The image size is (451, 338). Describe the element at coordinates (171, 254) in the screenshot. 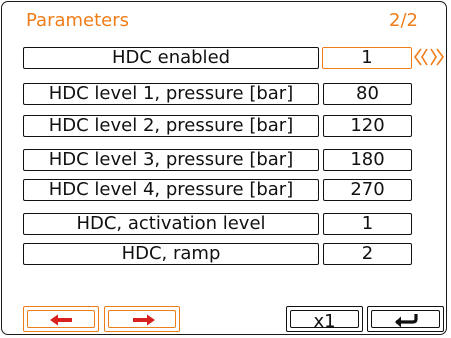

I see `param-label-hdc-ramp: HDC, ramp` at that location.